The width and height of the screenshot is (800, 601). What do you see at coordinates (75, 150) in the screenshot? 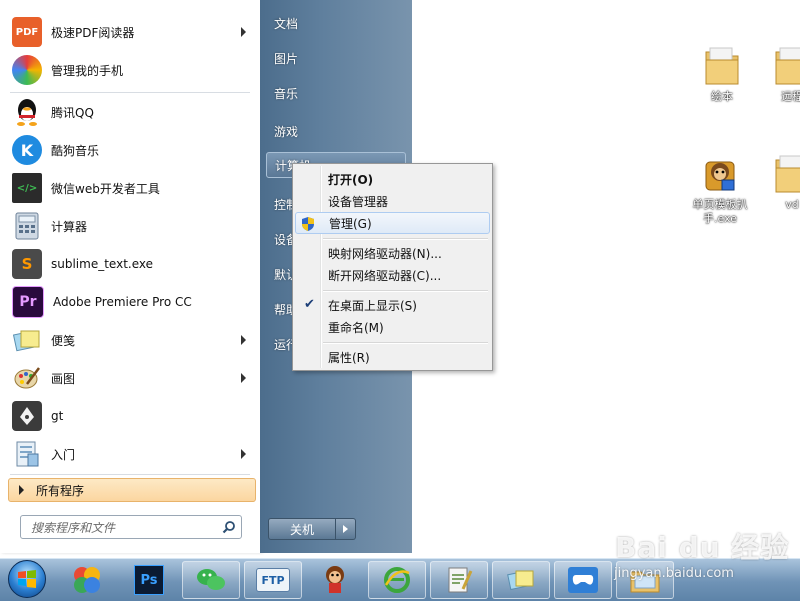
I see `program-label: 酷狗音乐` at bounding box center [75, 150].